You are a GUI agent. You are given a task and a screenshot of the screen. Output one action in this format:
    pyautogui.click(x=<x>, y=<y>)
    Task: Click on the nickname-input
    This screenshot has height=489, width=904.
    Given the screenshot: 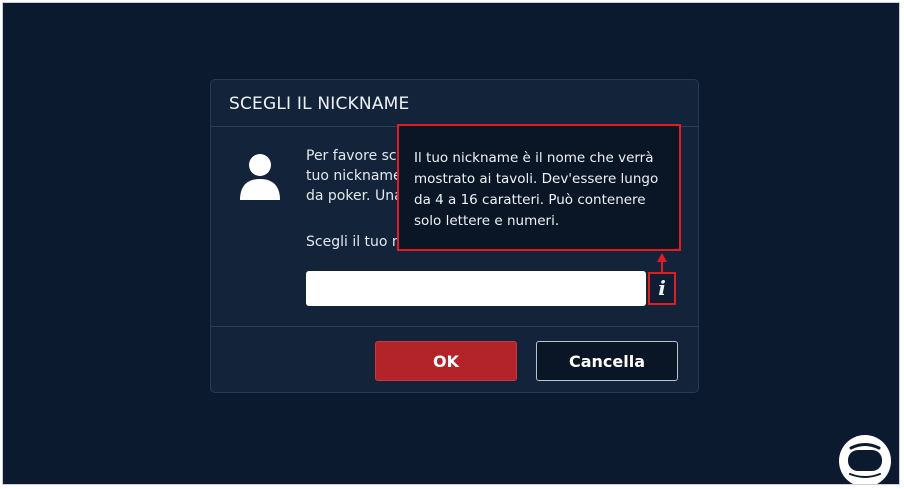 What is the action you would take?
    pyautogui.click(x=476, y=288)
    